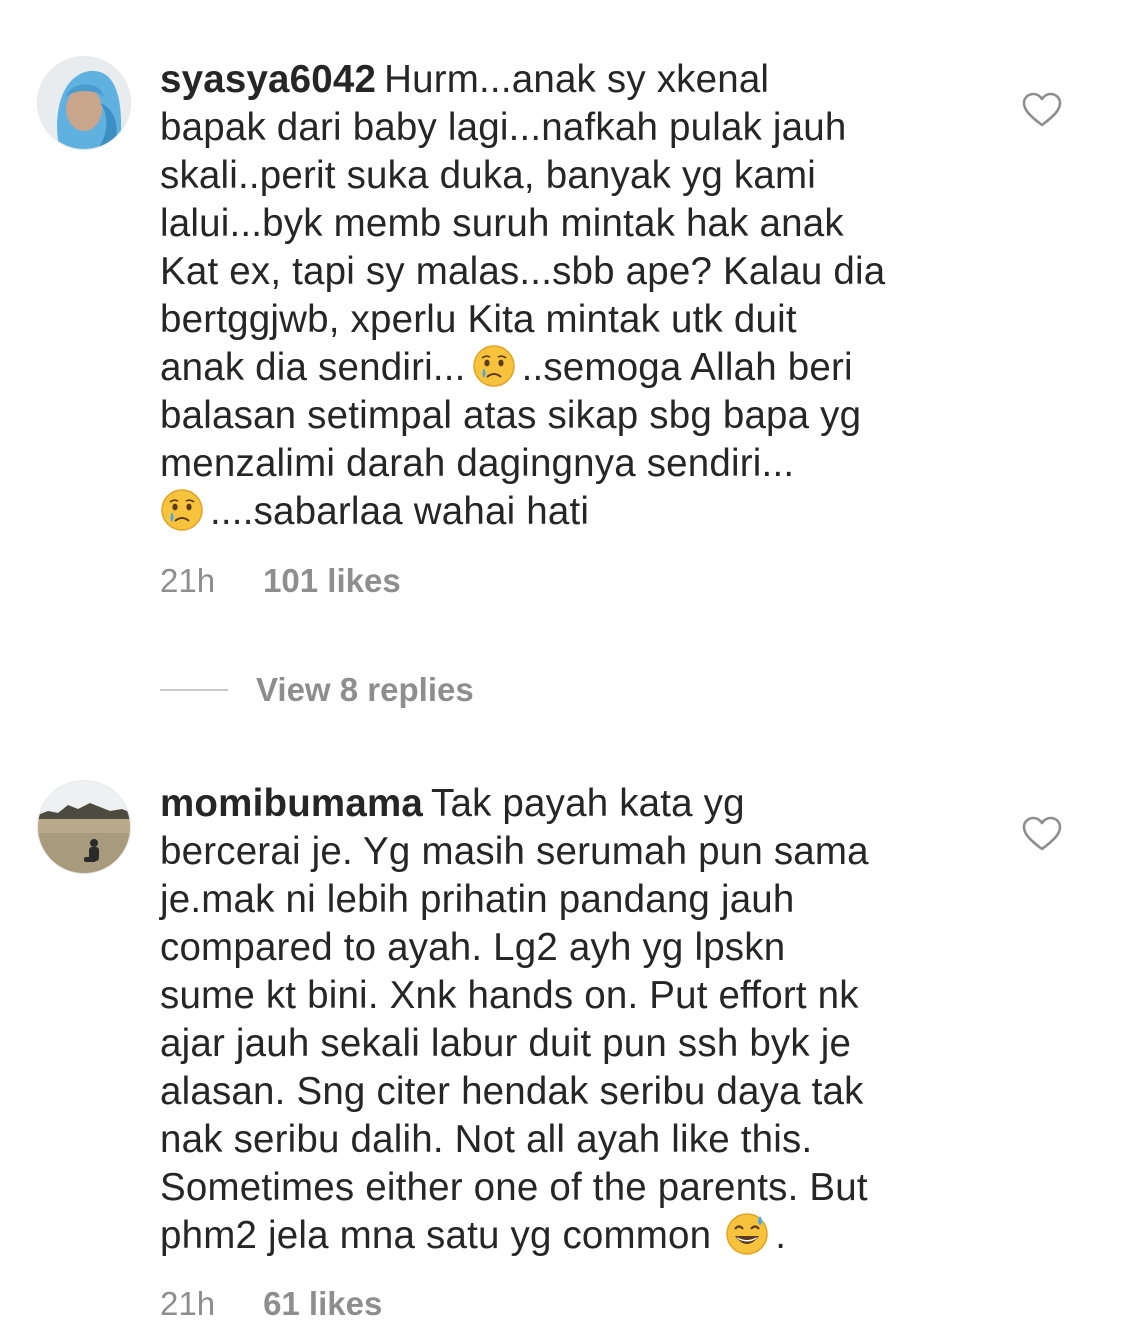 The width and height of the screenshot is (1125, 1340). I want to click on comment-line: Sometimes either one of the parents. But, so click(514, 1187).